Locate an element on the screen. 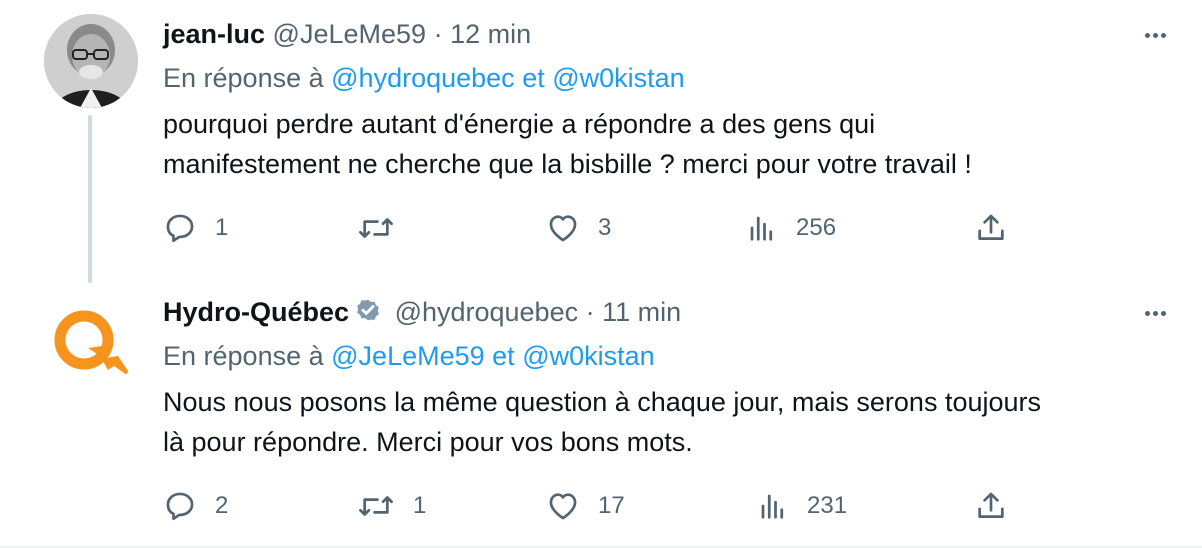 The height and width of the screenshot is (548, 1202). reply-count: 2 is located at coordinates (222, 505).